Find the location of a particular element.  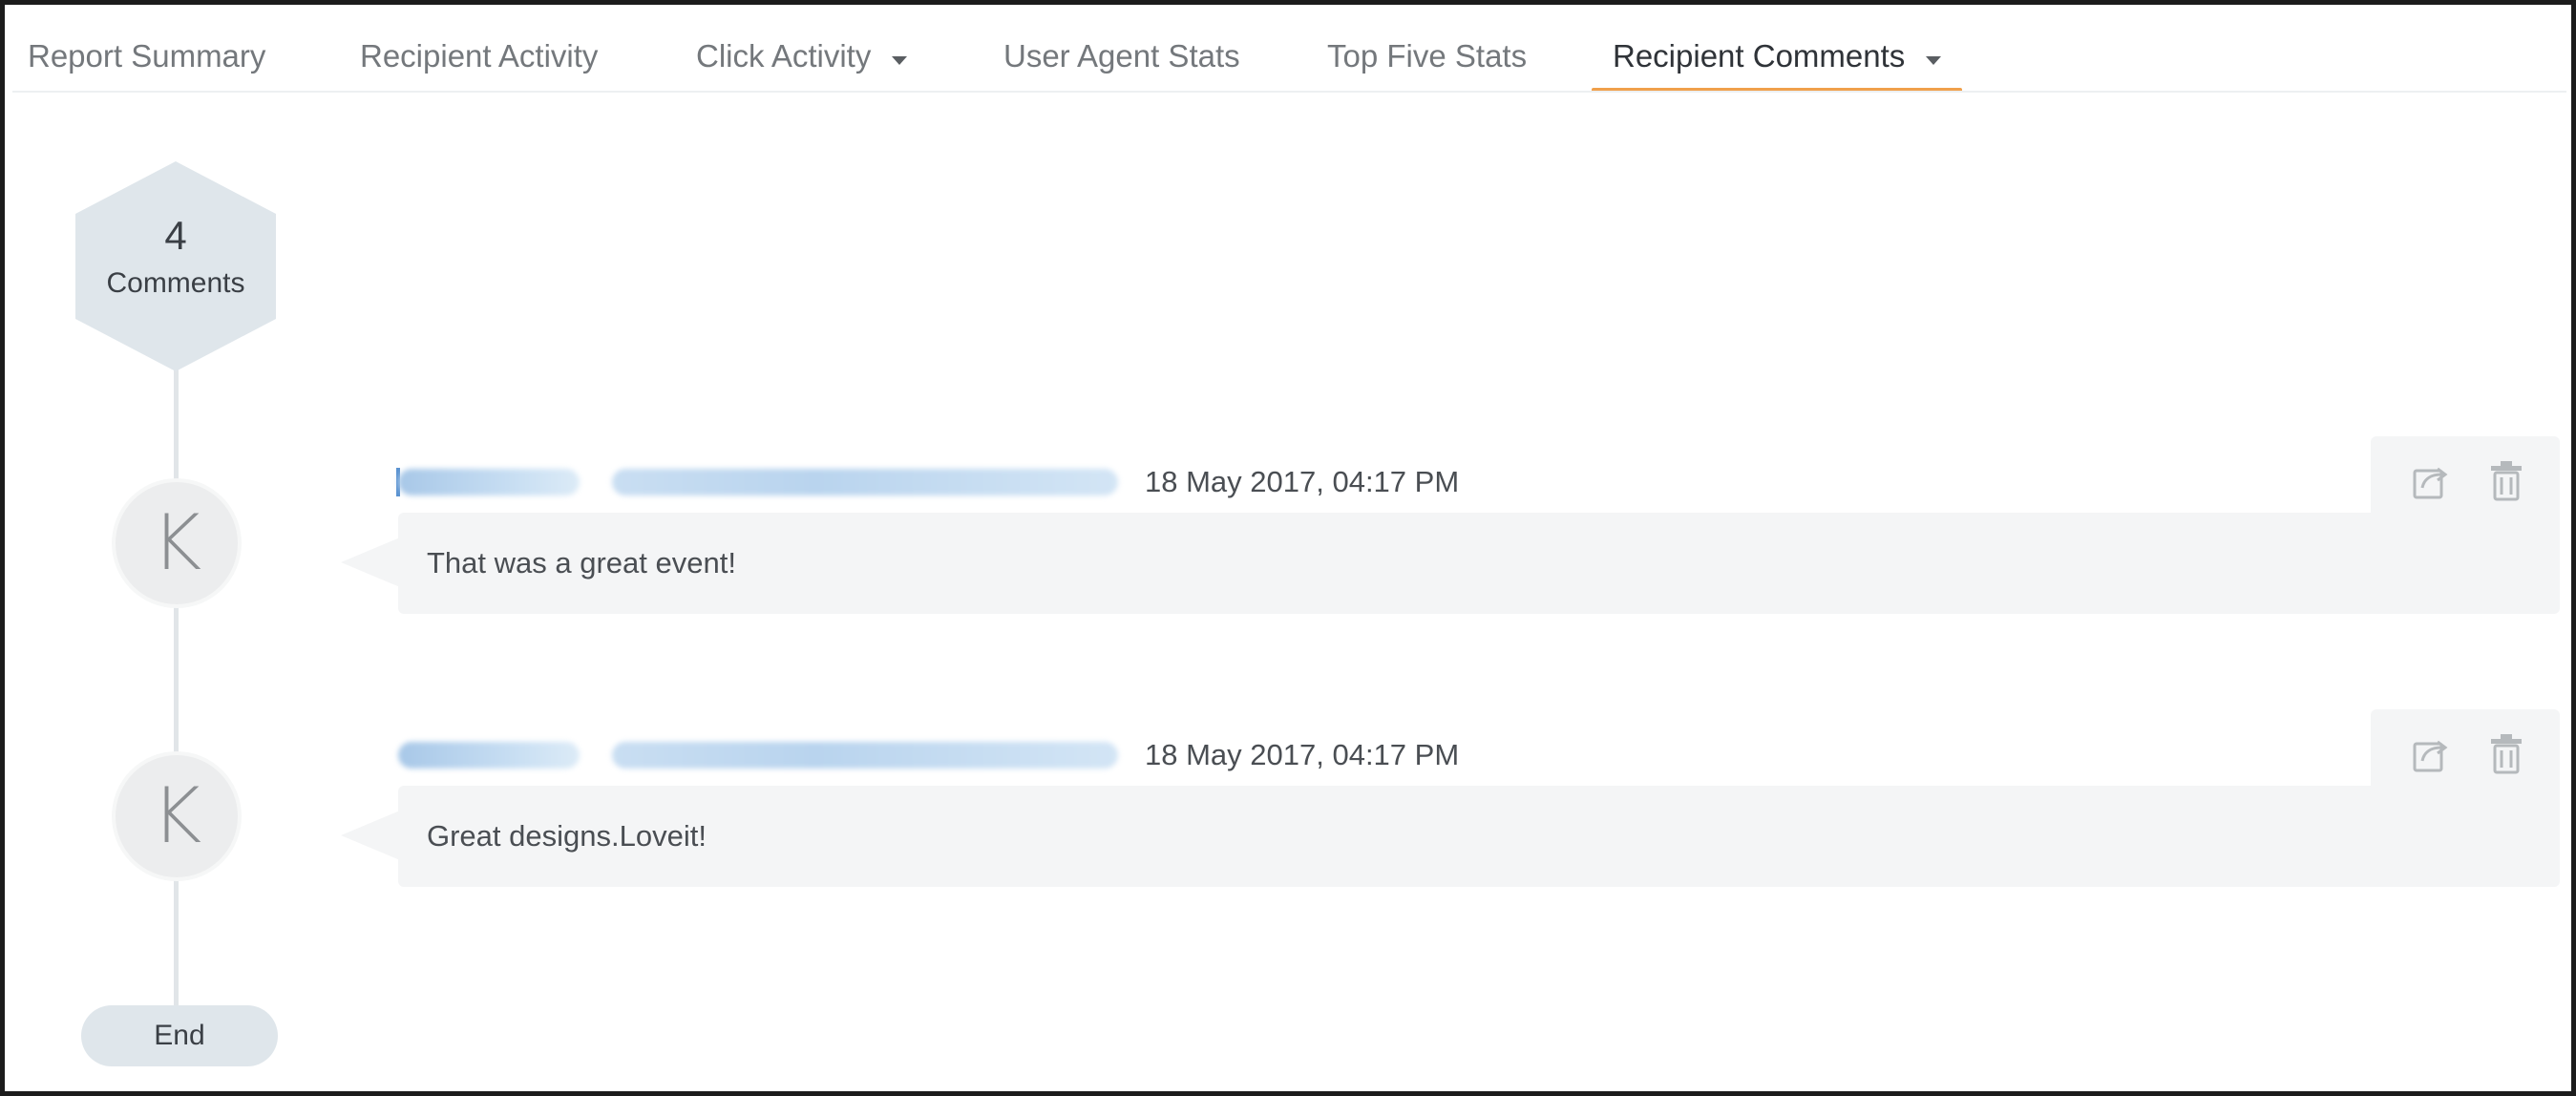

tab-label: Top Five Stats is located at coordinates (1427, 56).